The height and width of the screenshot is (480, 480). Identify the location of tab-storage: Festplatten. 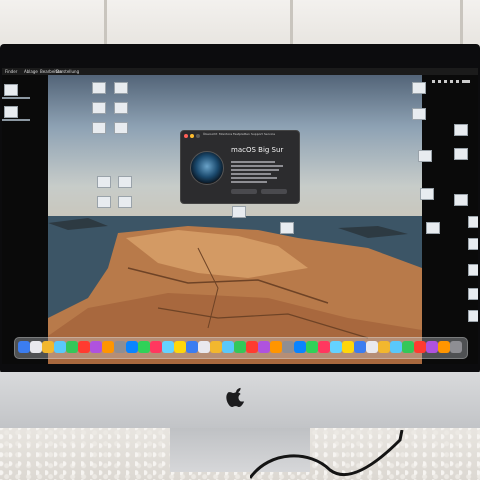
(241, 134).